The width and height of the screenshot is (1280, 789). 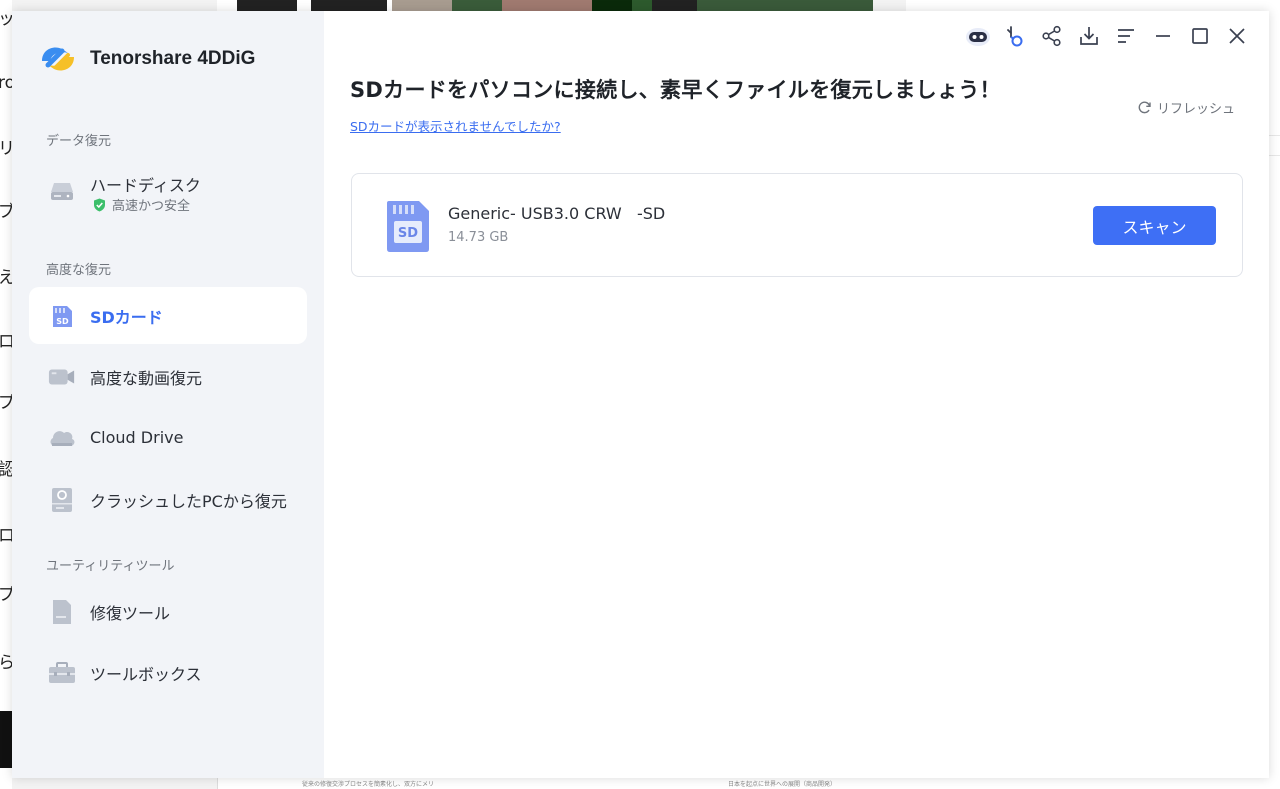 What do you see at coordinates (62, 438) in the screenshot?
I see `cloud-icon` at bounding box center [62, 438].